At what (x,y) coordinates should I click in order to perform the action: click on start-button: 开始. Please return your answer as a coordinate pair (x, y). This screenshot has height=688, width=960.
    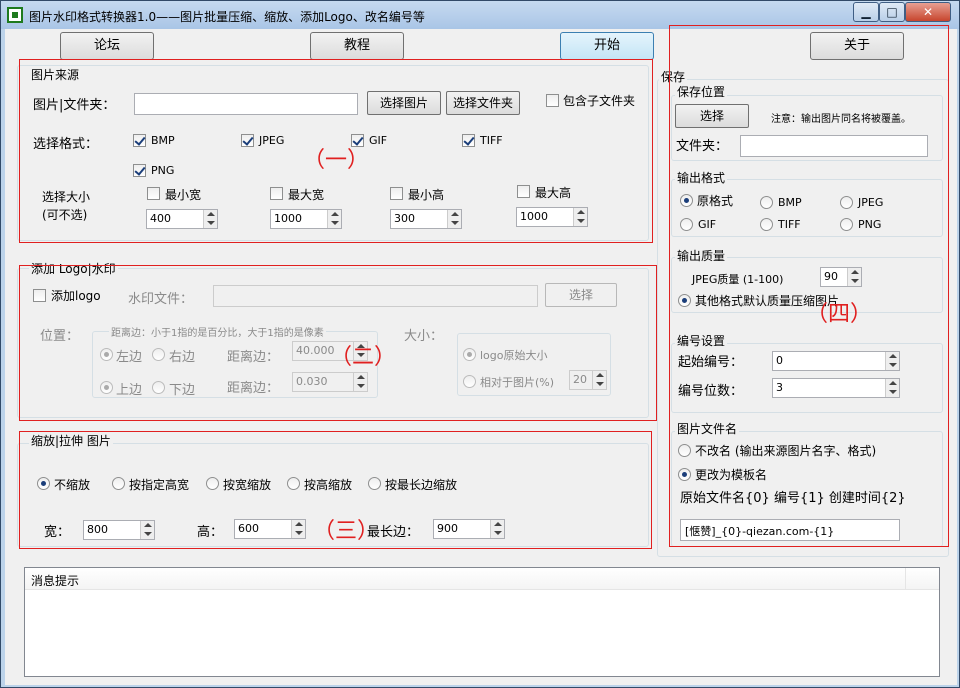
    Looking at the image, I should click on (607, 46).